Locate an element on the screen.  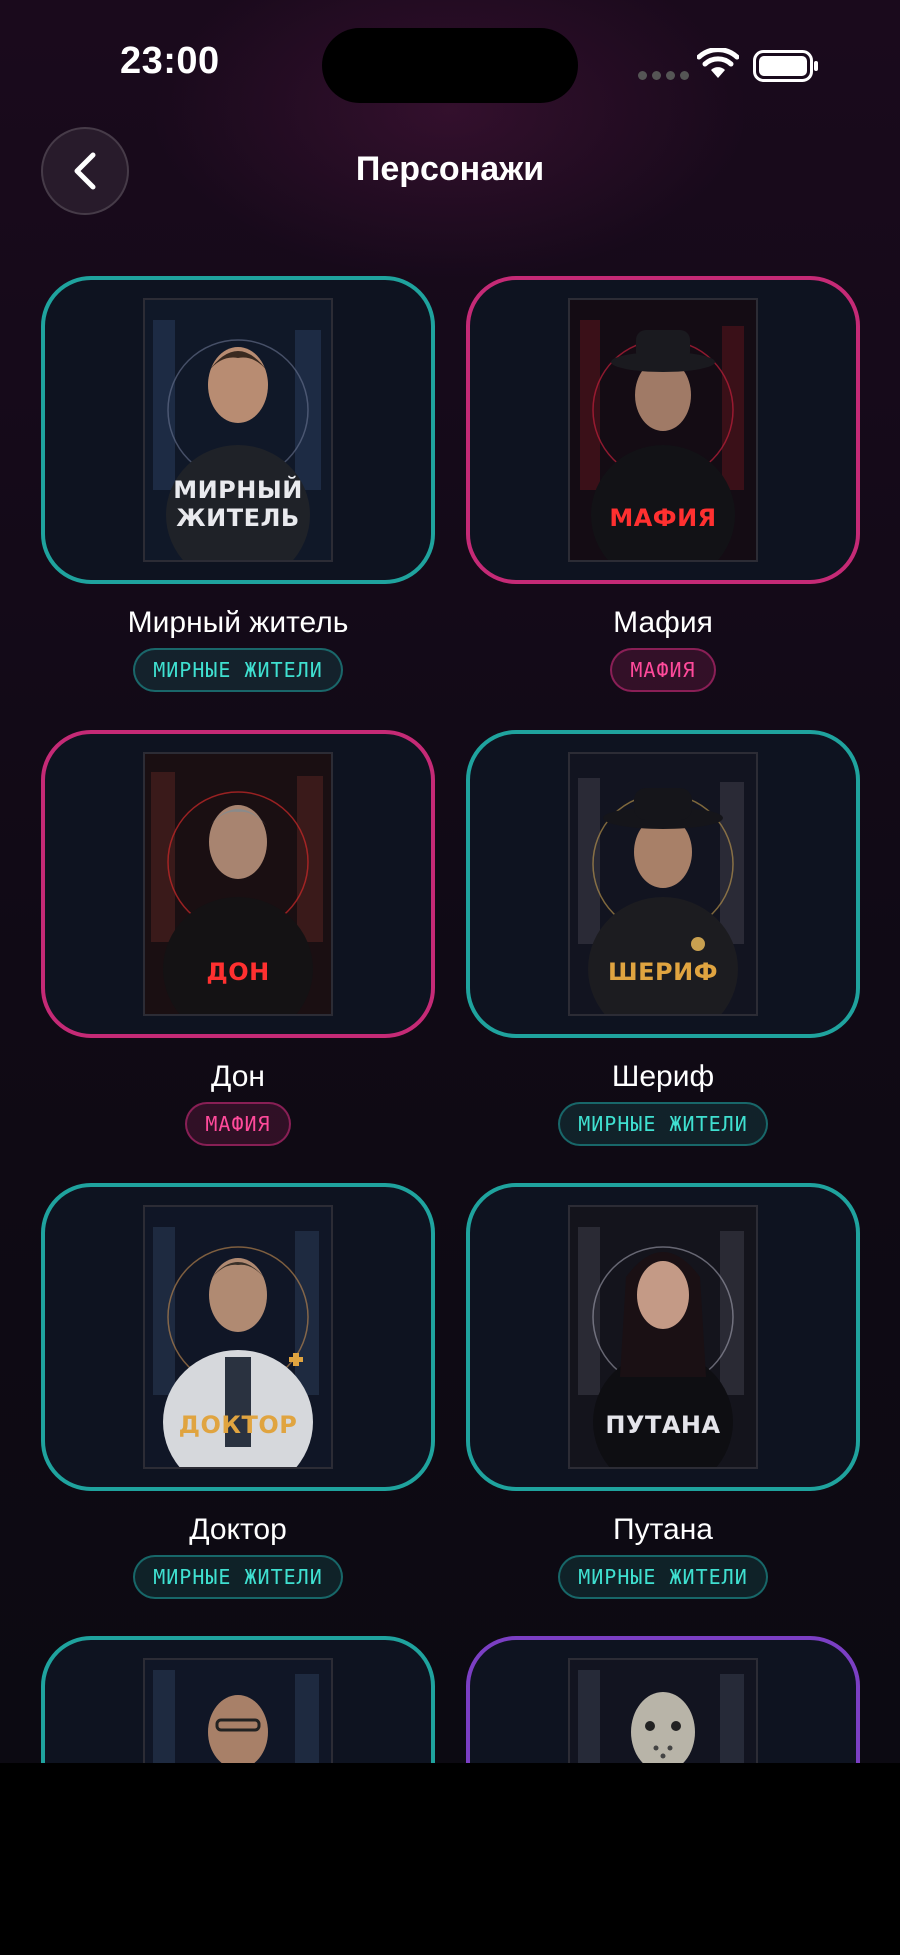
character-card-sheriff: ШЕРИФ Шериф МИРНЫЕ ЖИТЕЛИ is located at coordinates (663, 938).